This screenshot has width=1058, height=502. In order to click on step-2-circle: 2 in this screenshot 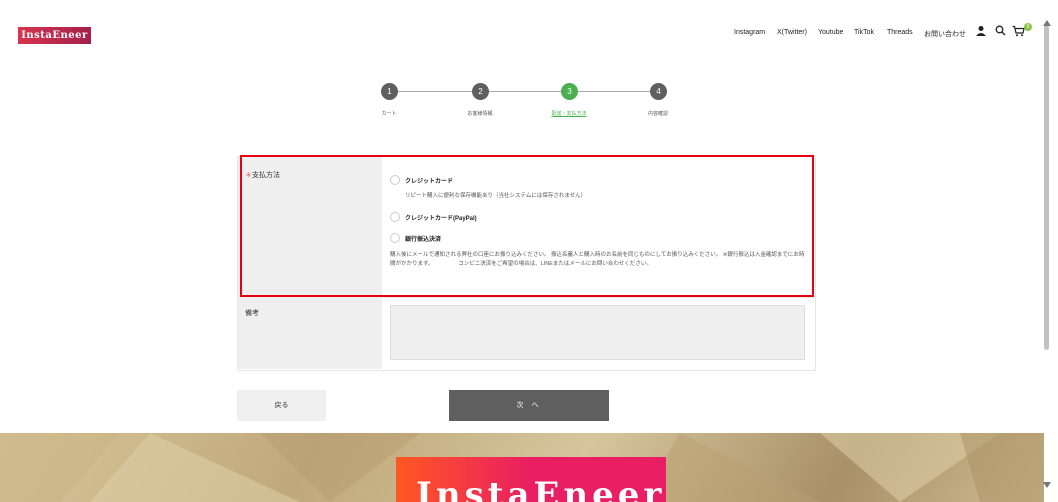, I will do `click(480, 91)`.